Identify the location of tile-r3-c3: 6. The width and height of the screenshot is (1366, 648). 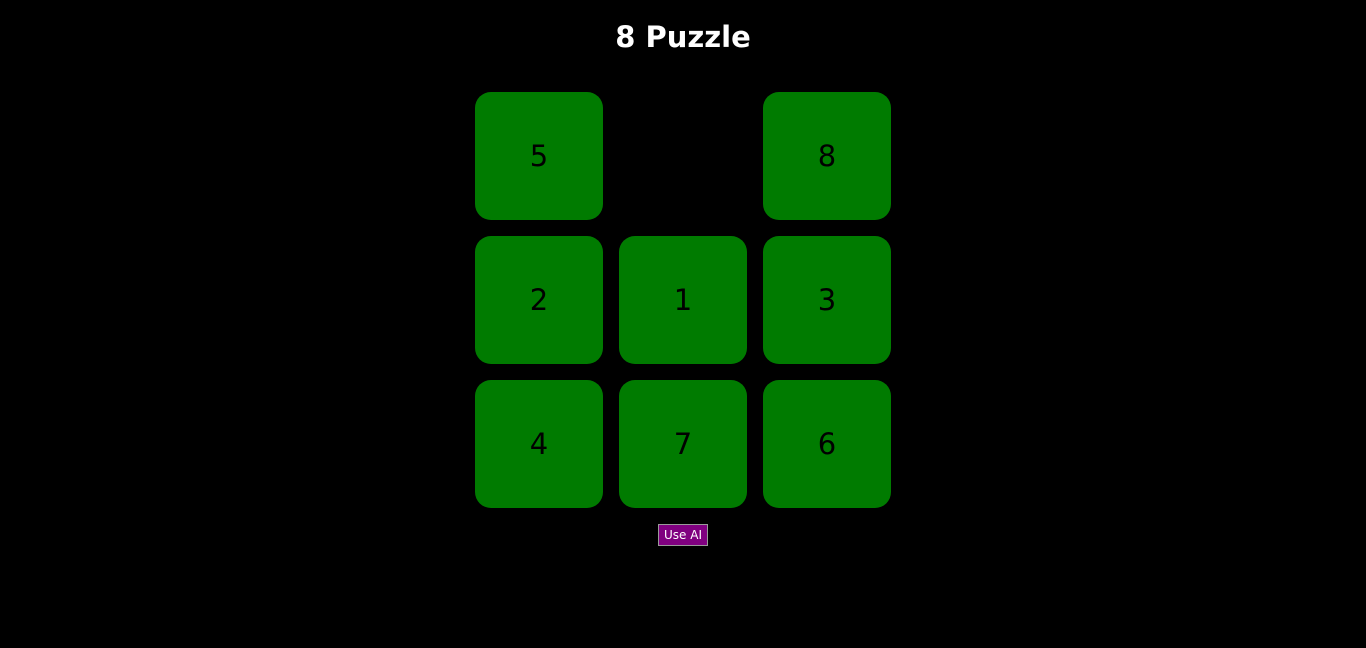
(827, 444).